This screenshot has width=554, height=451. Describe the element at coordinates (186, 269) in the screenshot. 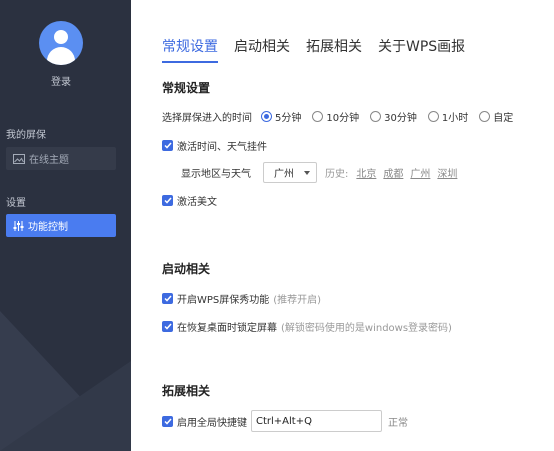

I see `section-title-startup: 启动相关` at that location.